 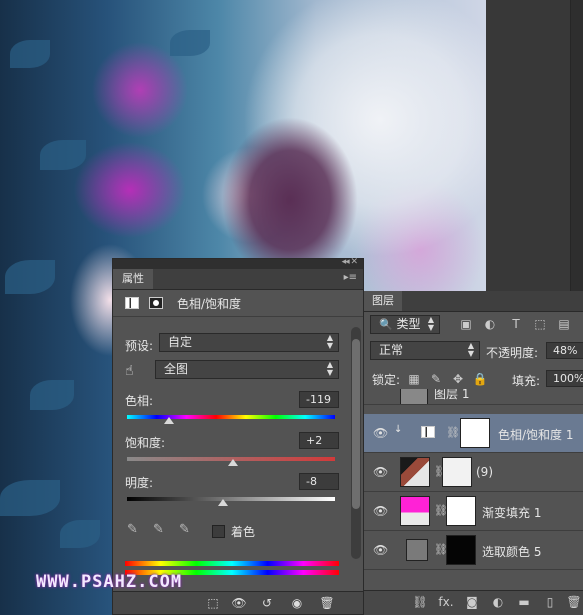 What do you see at coordinates (129, 371) in the screenshot?
I see `hand-tool-icon: ☝` at bounding box center [129, 371].